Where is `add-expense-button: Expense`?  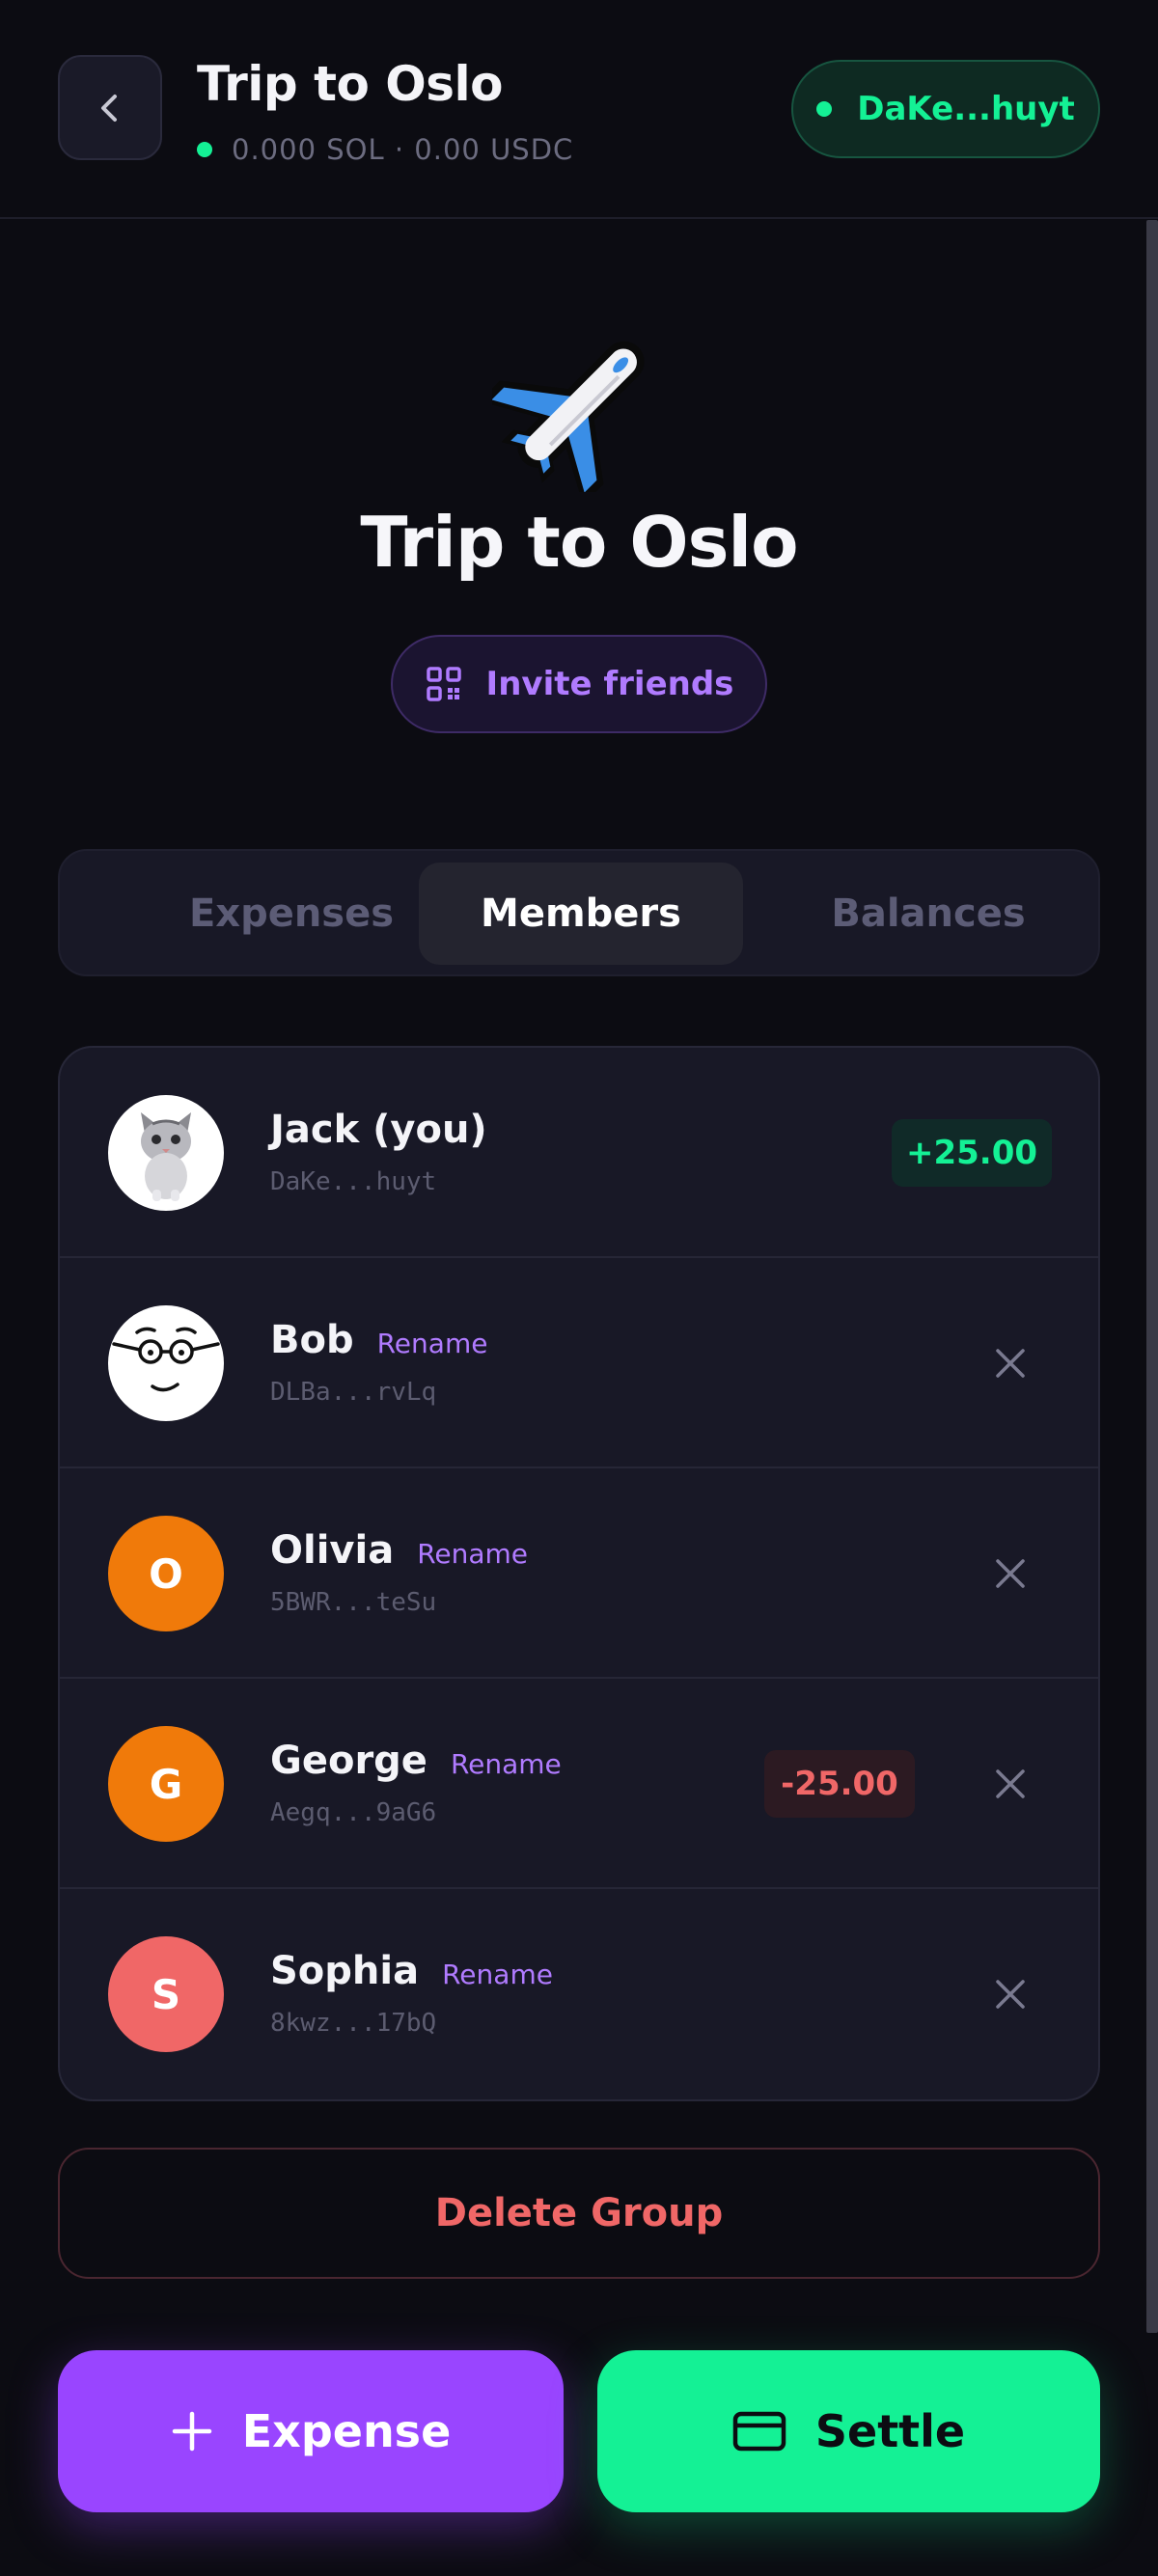 add-expense-button: Expense is located at coordinates (311, 2431).